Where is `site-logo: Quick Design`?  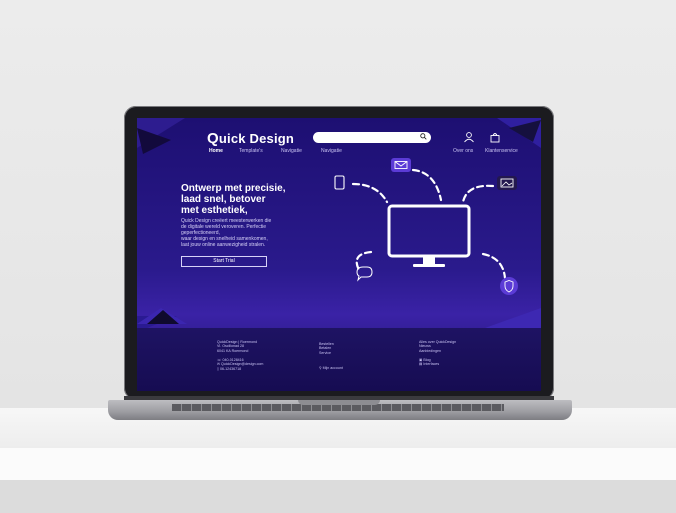 site-logo: Quick Design is located at coordinates (250, 138).